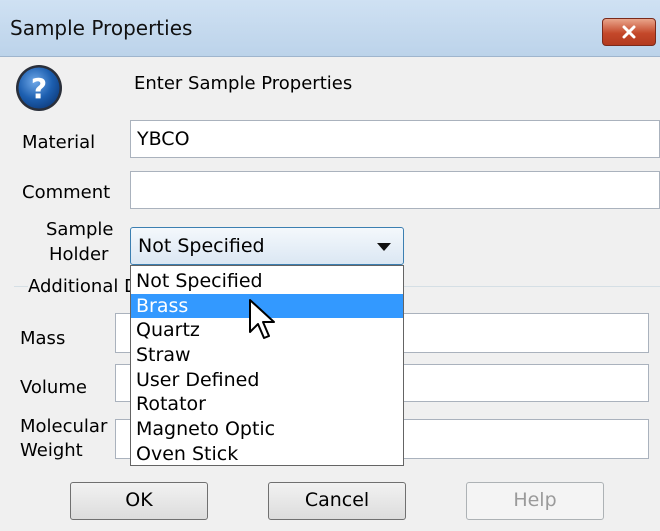 The width and height of the screenshot is (660, 531). Describe the element at coordinates (43, 338) in the screenshot. I see `mass-label: Mass` at that location.